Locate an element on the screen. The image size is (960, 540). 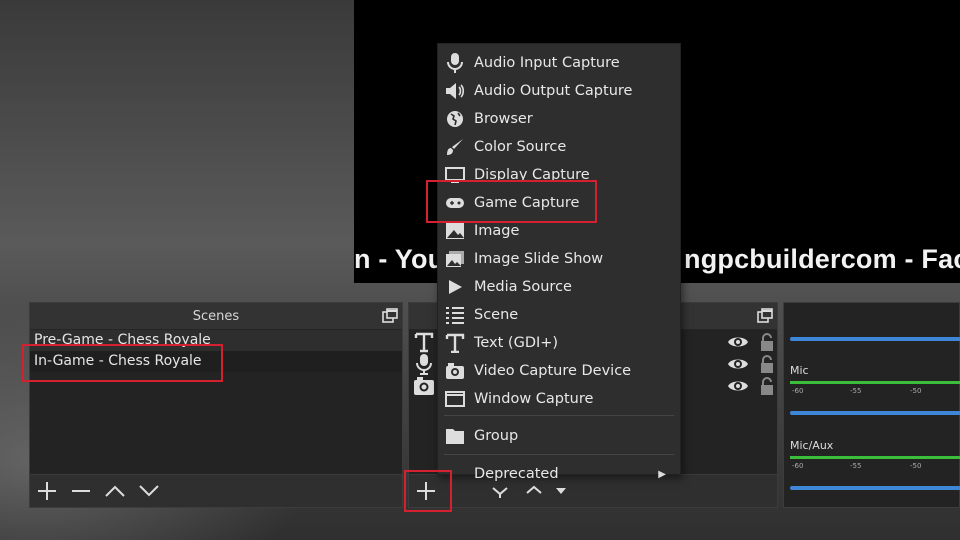
menu-item-window-capture: Window Capture is located at coordinates (559, 399).